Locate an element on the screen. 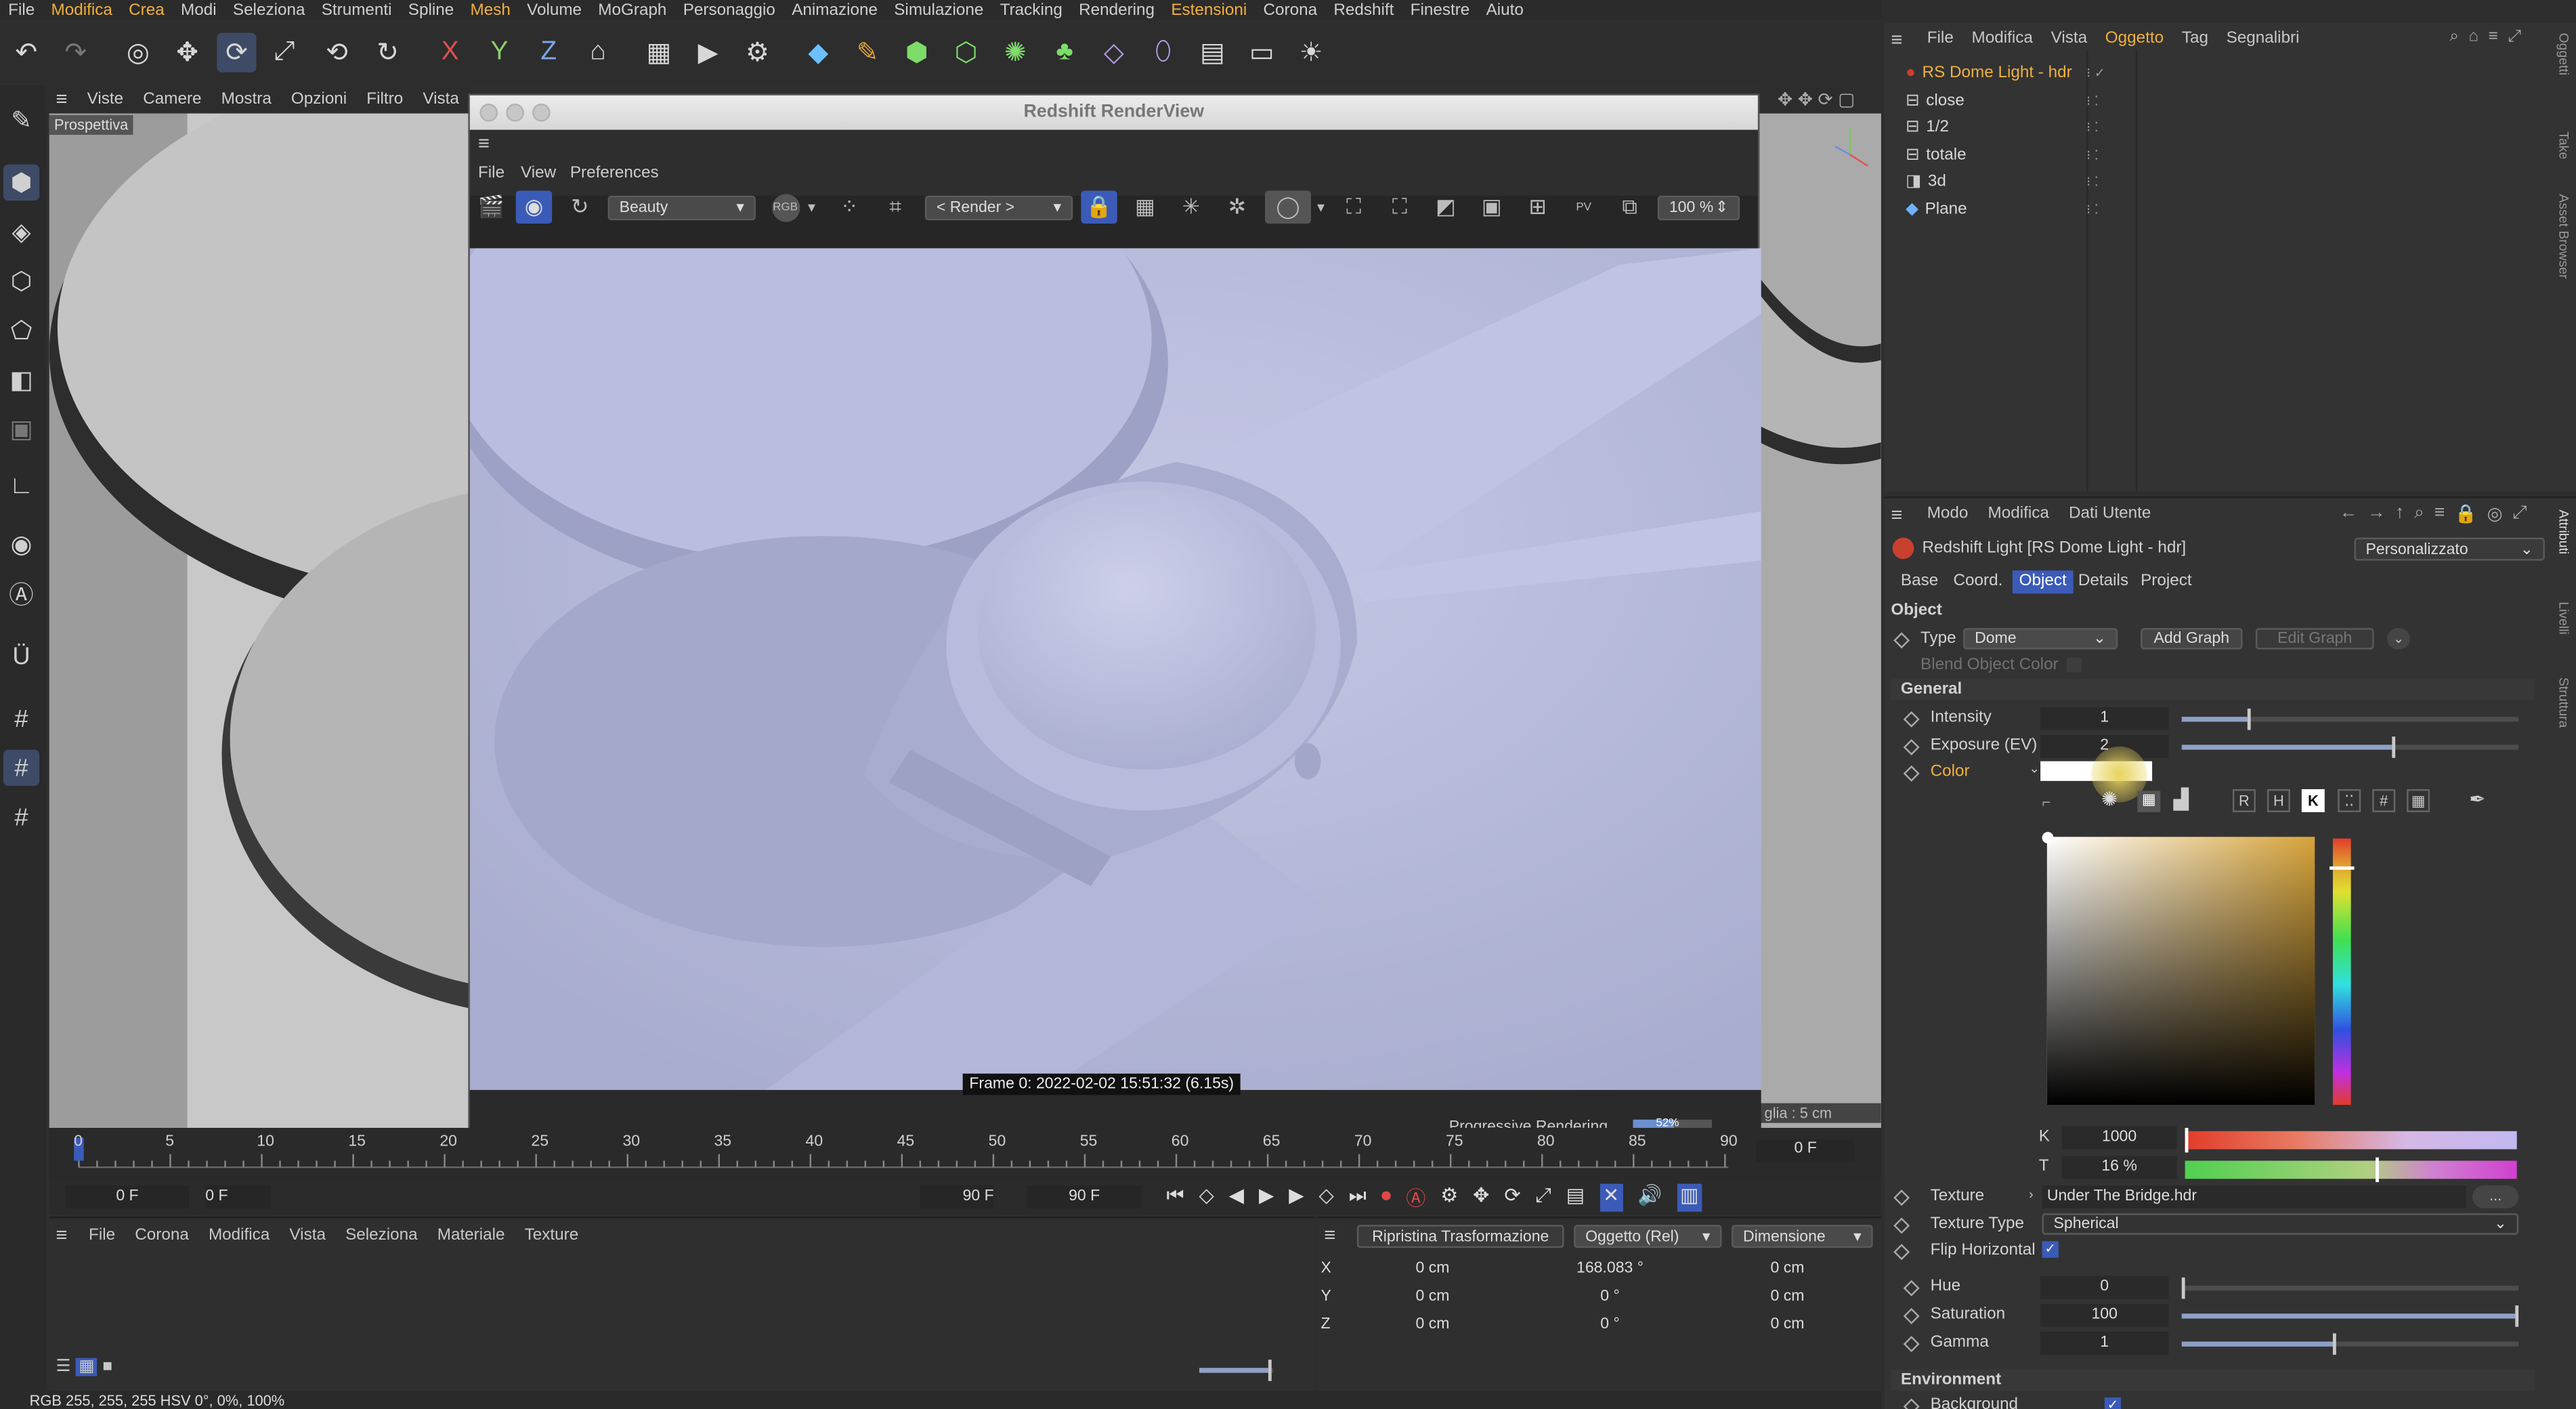  renderview-titlebar: Redshift RenderView is located at coordinates (1113, 112).